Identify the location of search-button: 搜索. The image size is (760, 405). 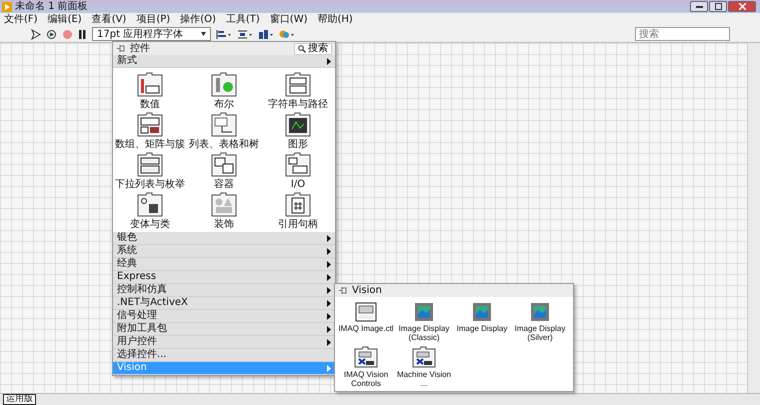
(313, 48).